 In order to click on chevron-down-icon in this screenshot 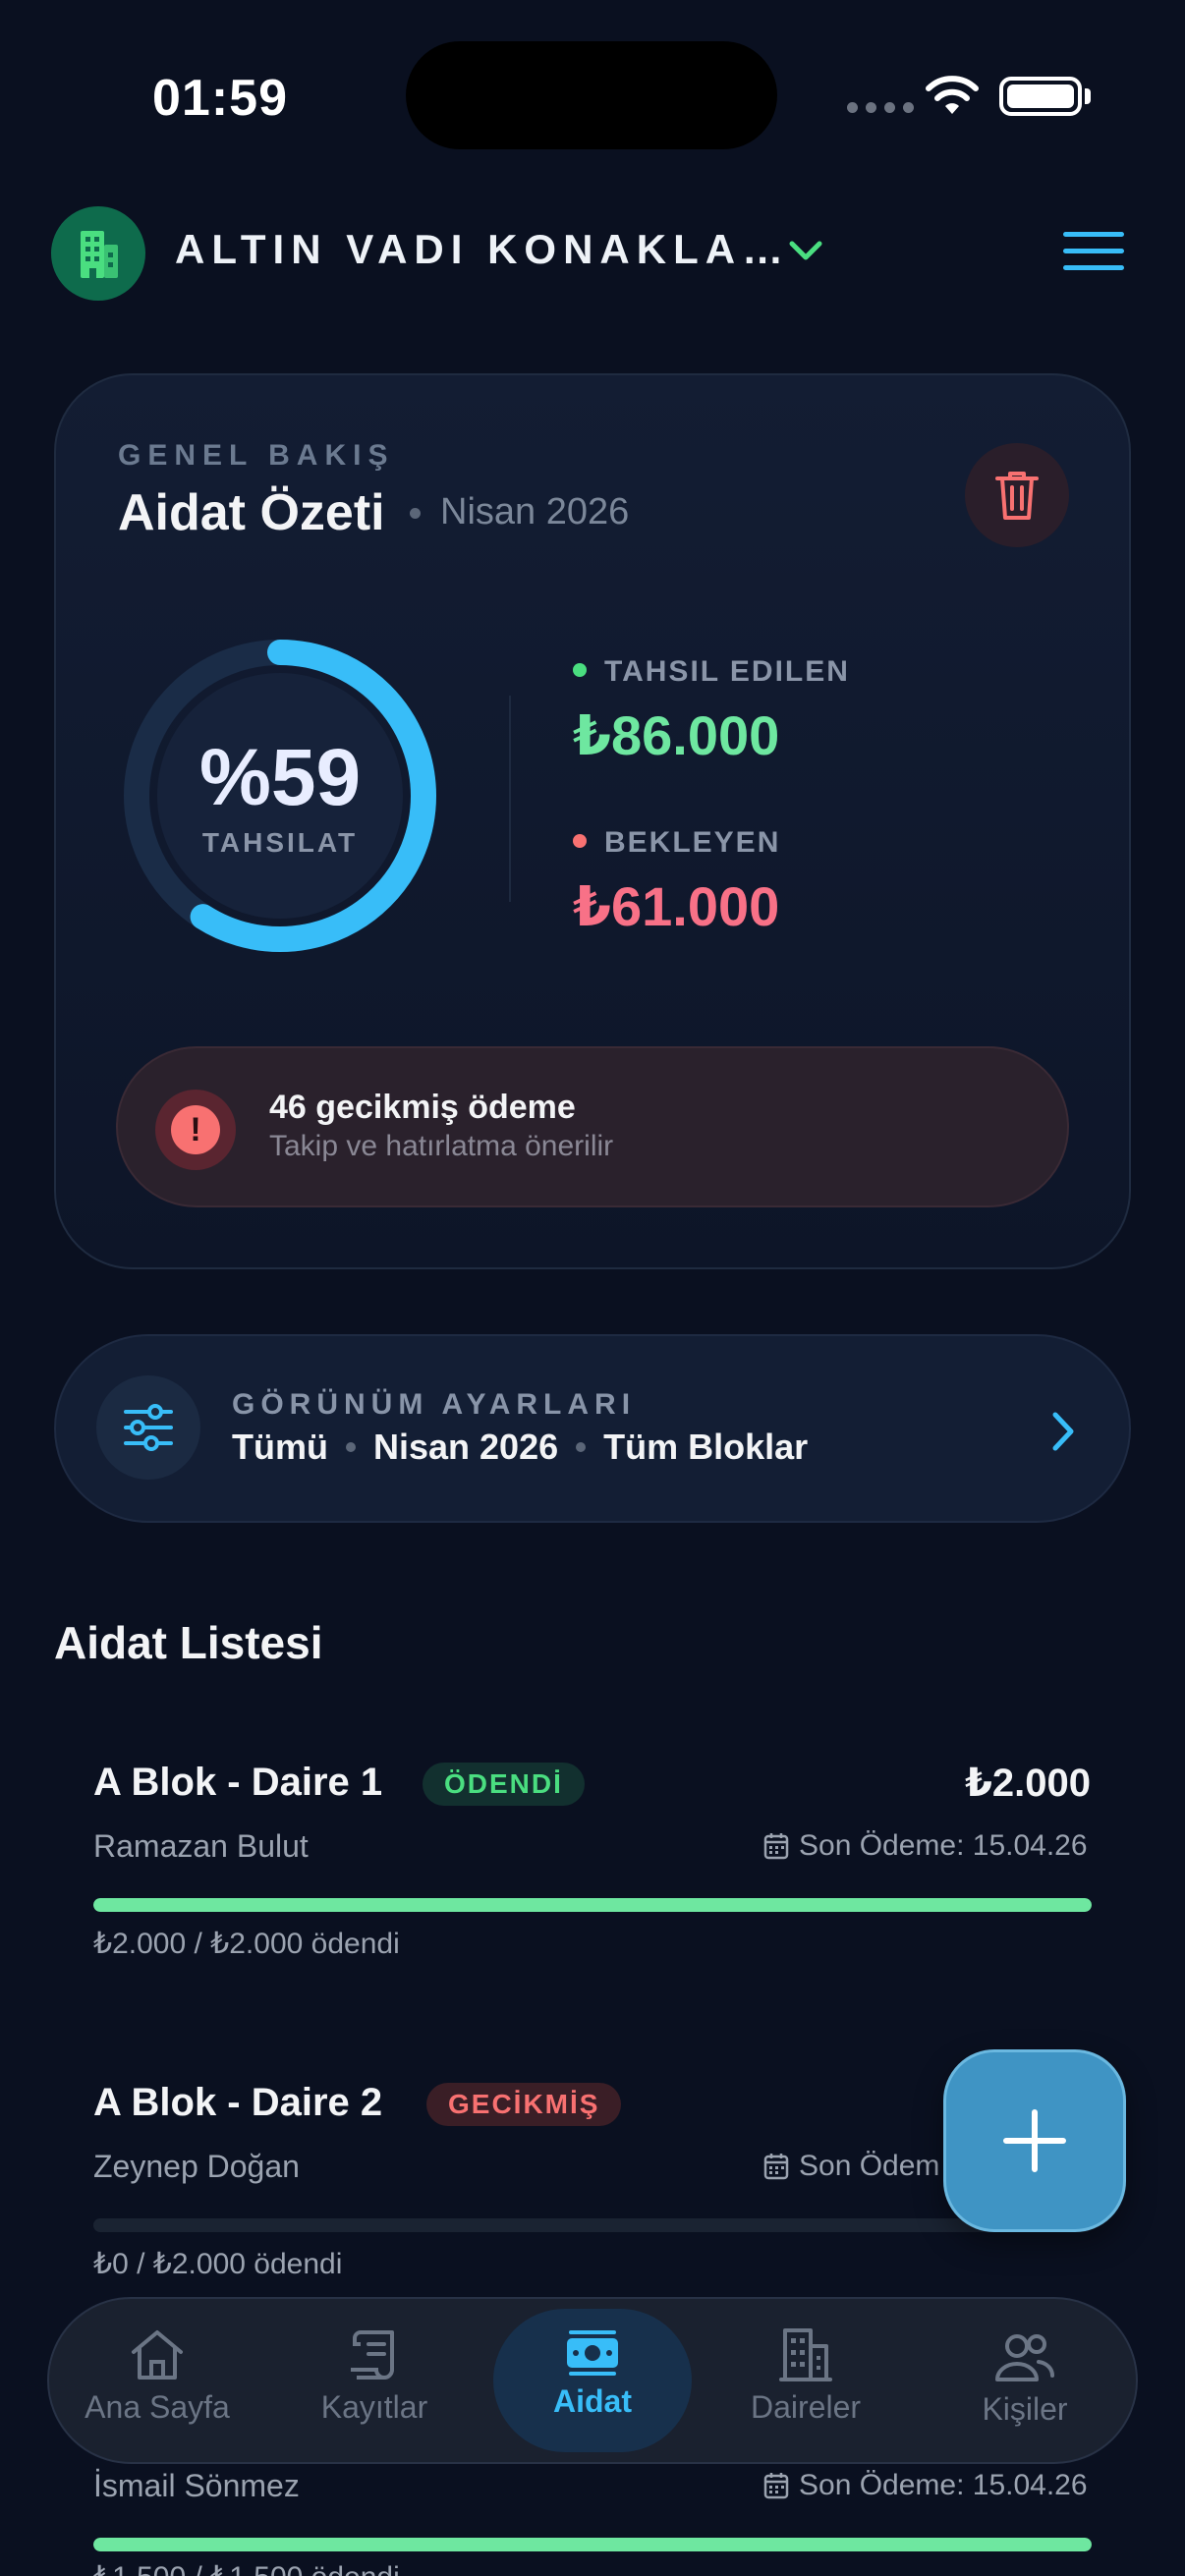, I will do `click(806, 251)`.